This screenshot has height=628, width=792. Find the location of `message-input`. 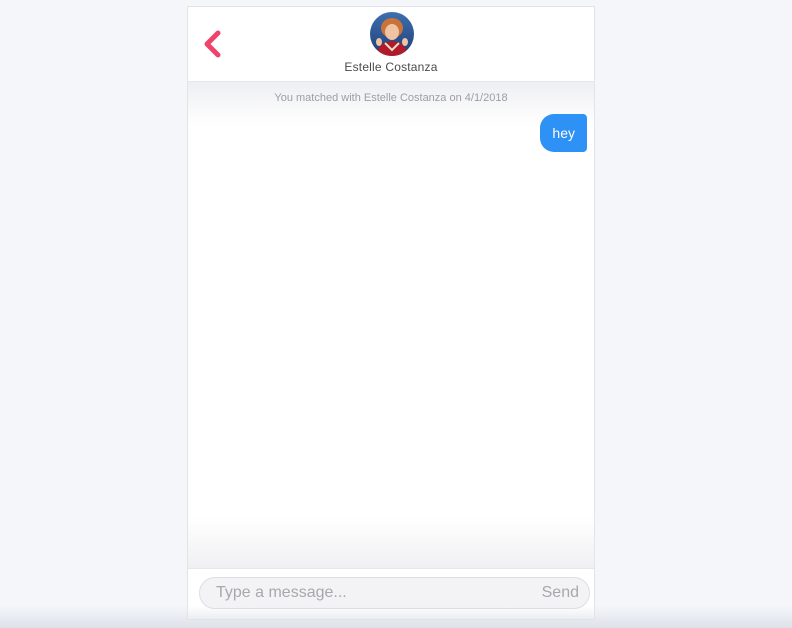

message-input is located at coordinates (366, 593).